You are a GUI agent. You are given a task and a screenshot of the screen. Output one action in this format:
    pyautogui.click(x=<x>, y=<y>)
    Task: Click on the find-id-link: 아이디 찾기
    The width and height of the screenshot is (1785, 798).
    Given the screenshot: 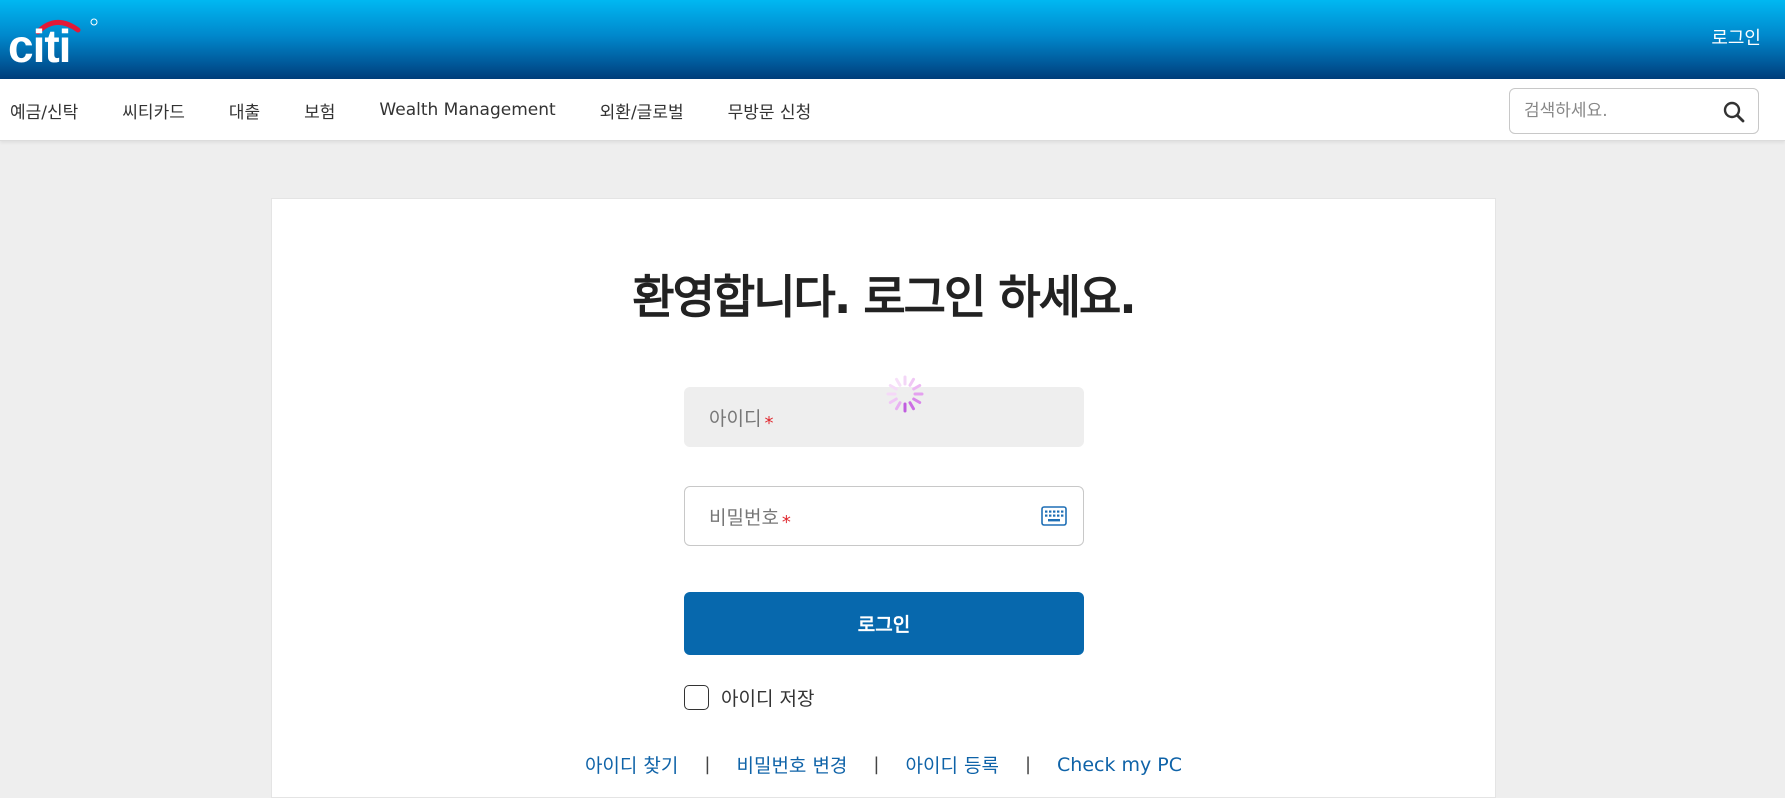 What is the action you would take?
    pyautogui.click(x=631, y=764)
    